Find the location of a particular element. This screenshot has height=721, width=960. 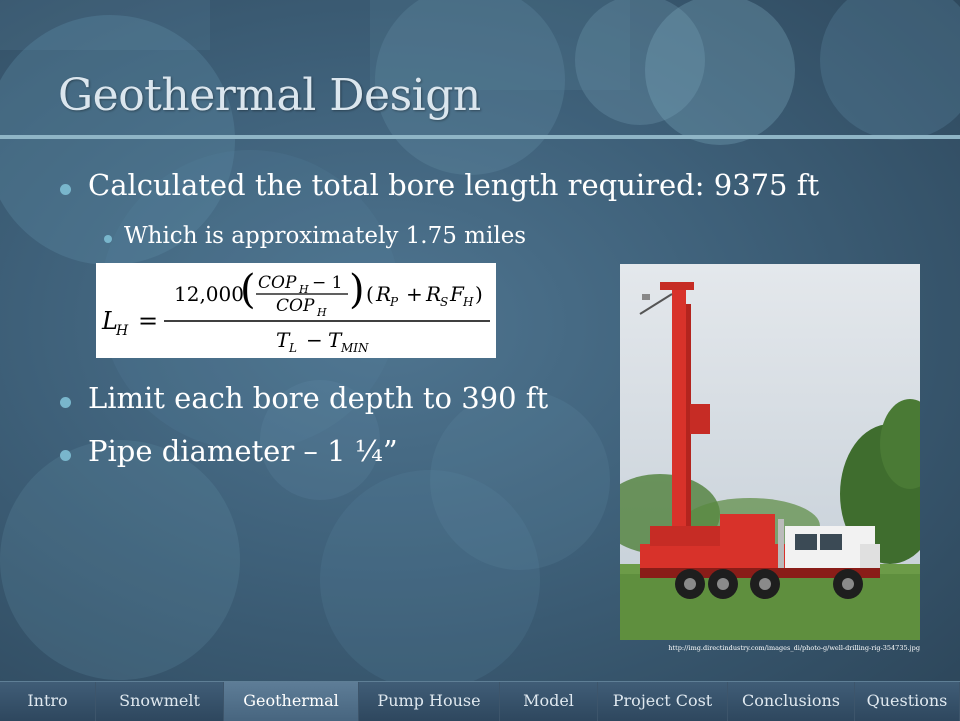

formula-plus: + is located at coordinates (414, 294).